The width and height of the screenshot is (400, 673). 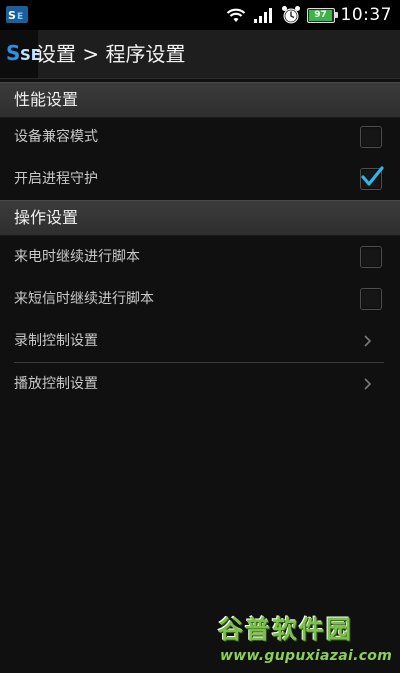 I want to click on setting-label: 来电时继续进行脚本, so click(x=77, y=257).